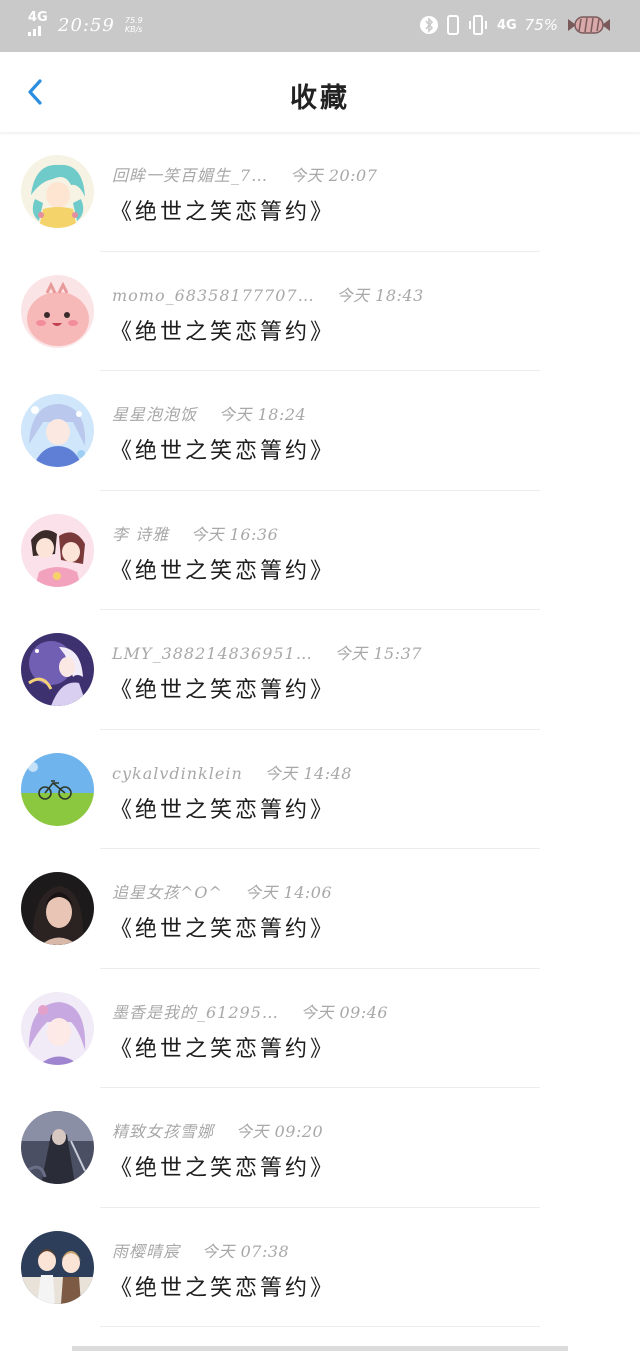 This screenshot has height=1351, width=640. I want to click on username: 星星泡泡饭, so click(155, 414).